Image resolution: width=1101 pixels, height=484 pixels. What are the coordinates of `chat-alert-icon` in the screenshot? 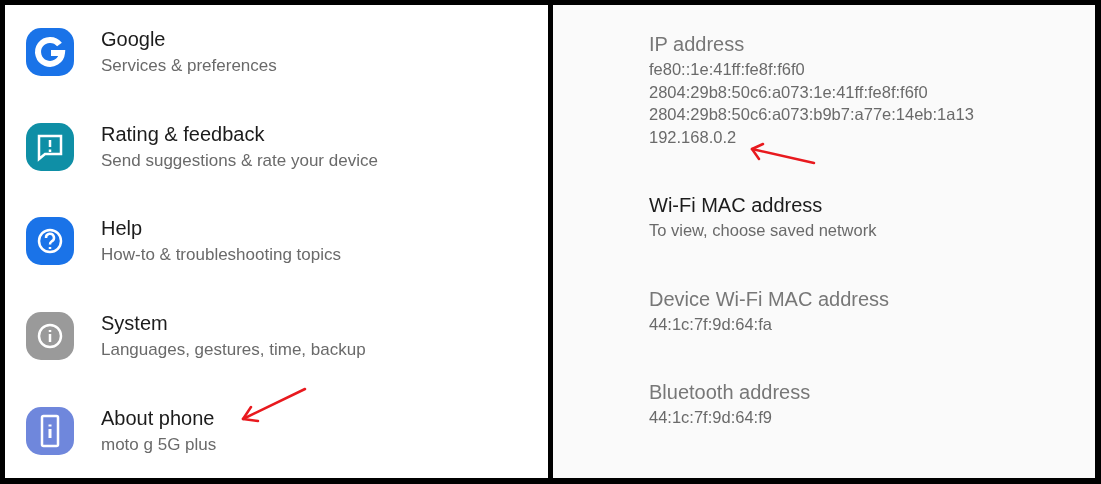 It's located at (50, 146).